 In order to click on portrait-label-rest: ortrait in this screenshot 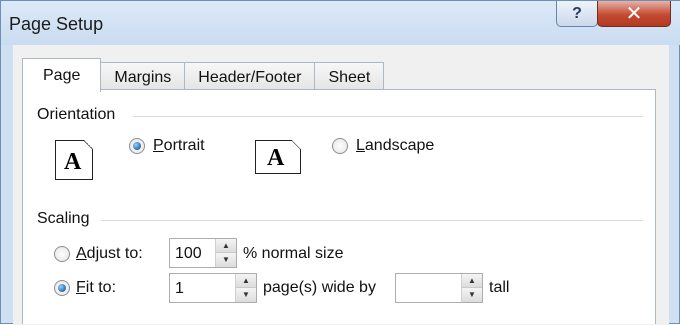, I will do `click(184, 145)`.